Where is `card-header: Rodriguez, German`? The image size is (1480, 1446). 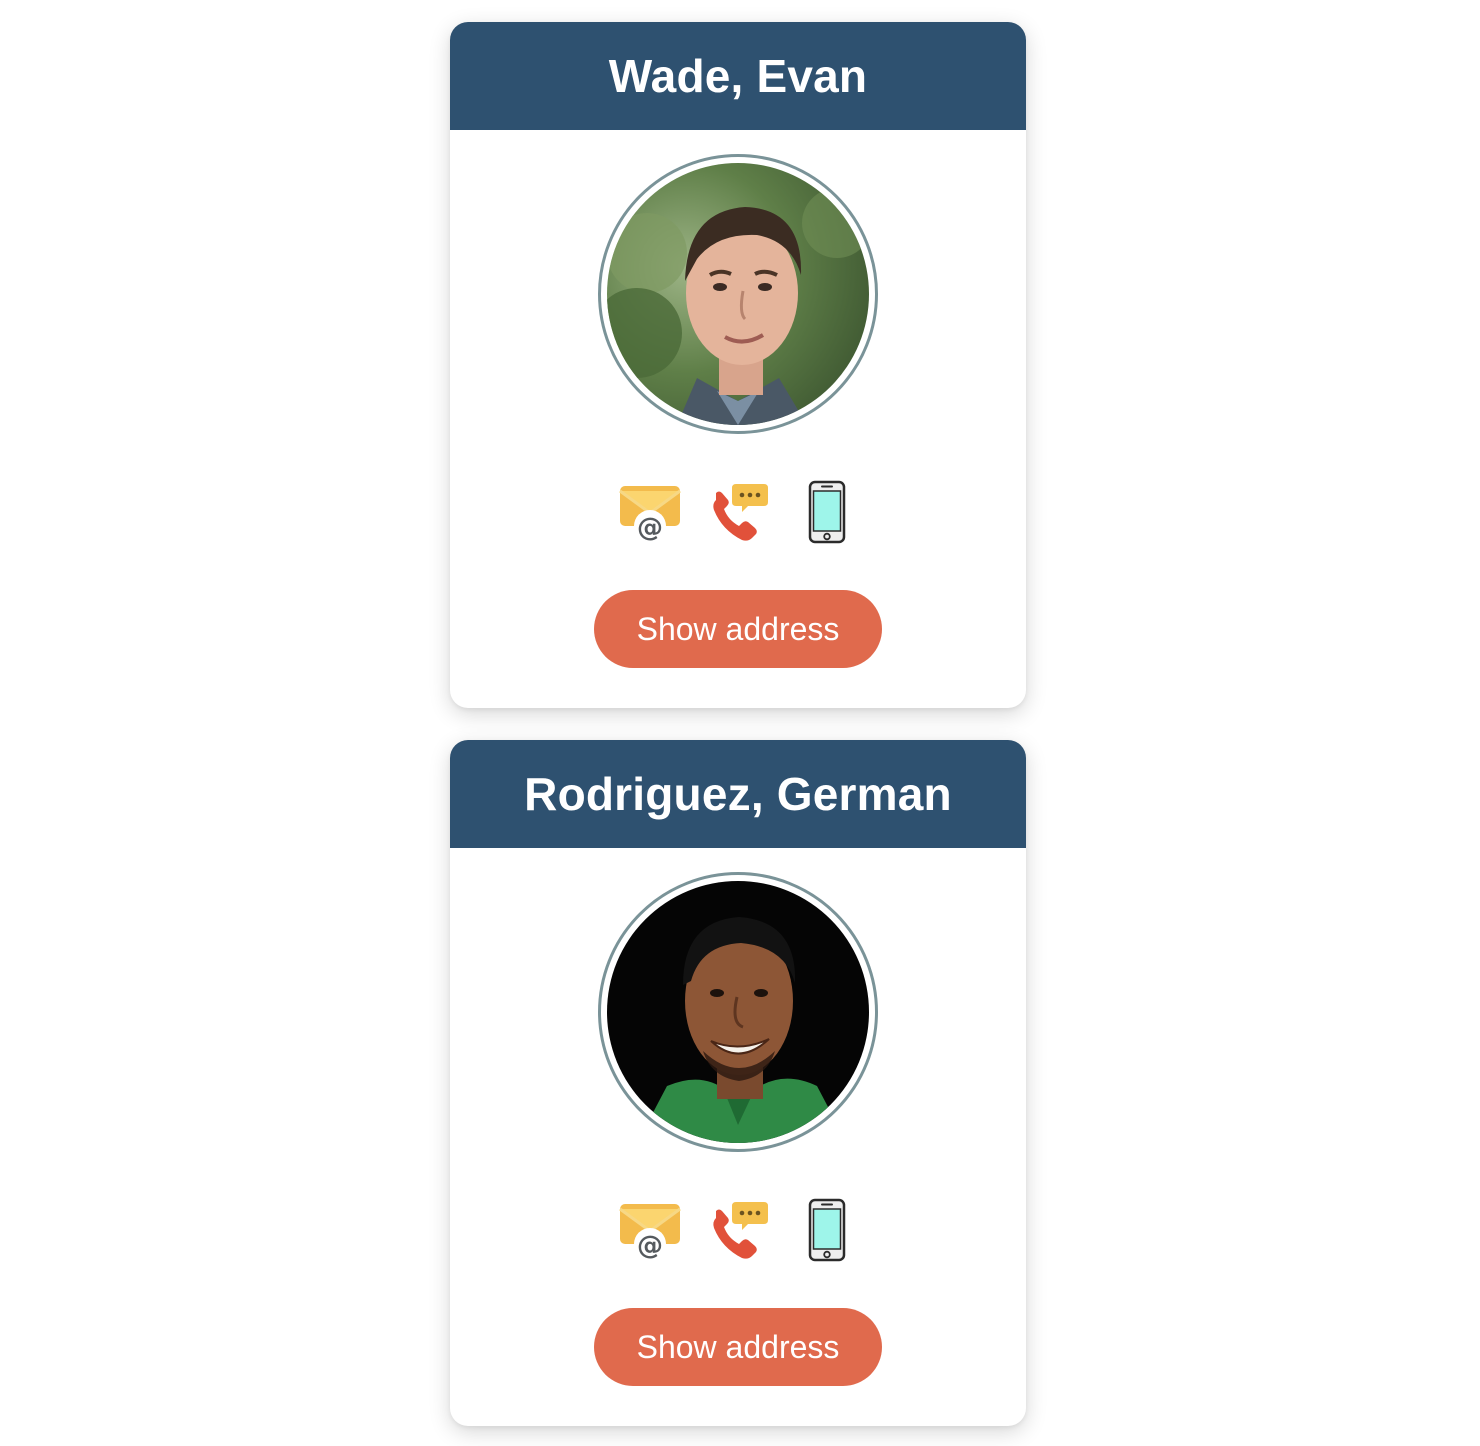 card-header: Rodriguez, German is located at coordinates (738, 794).